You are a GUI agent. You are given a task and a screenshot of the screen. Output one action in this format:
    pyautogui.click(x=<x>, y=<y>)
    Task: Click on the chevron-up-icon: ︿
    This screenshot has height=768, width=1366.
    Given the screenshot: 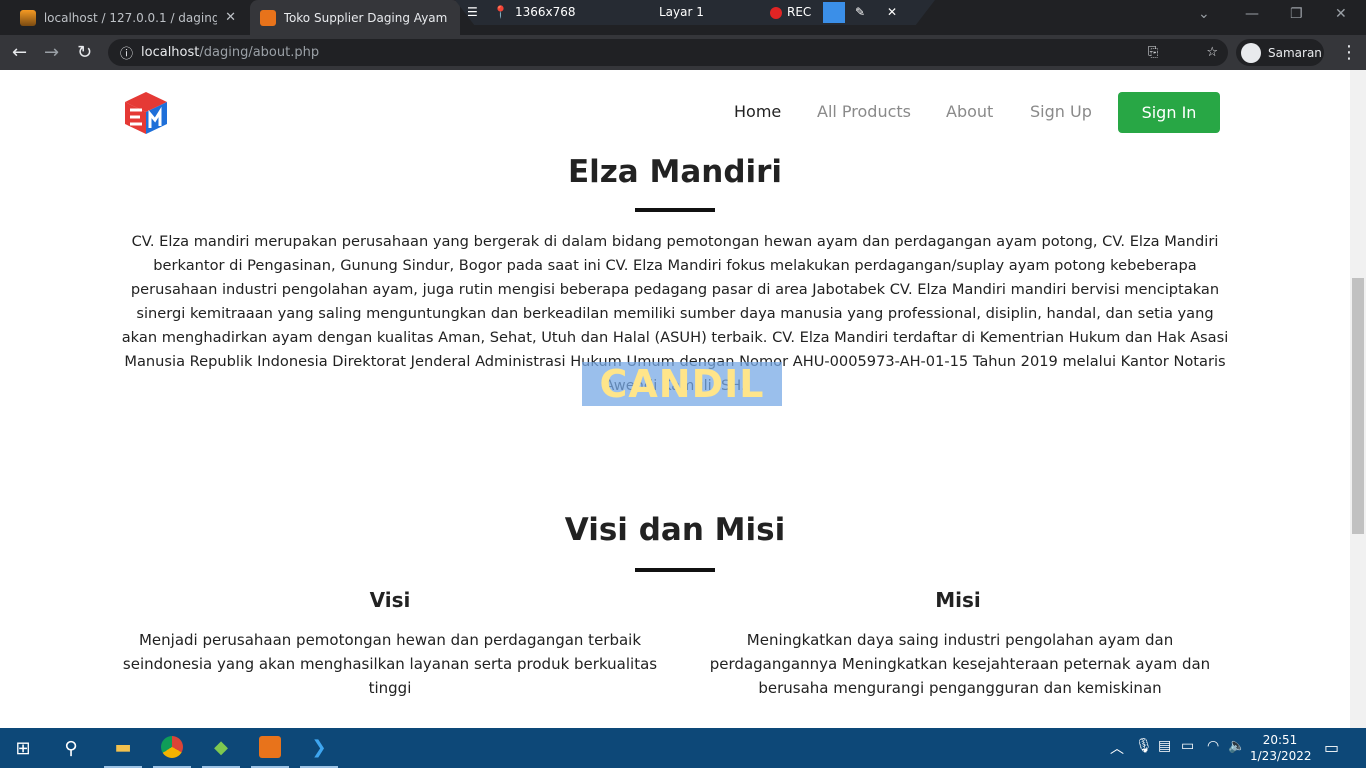 What is the action you would take?
    pyautogui.click(x=1117, y=748)
    